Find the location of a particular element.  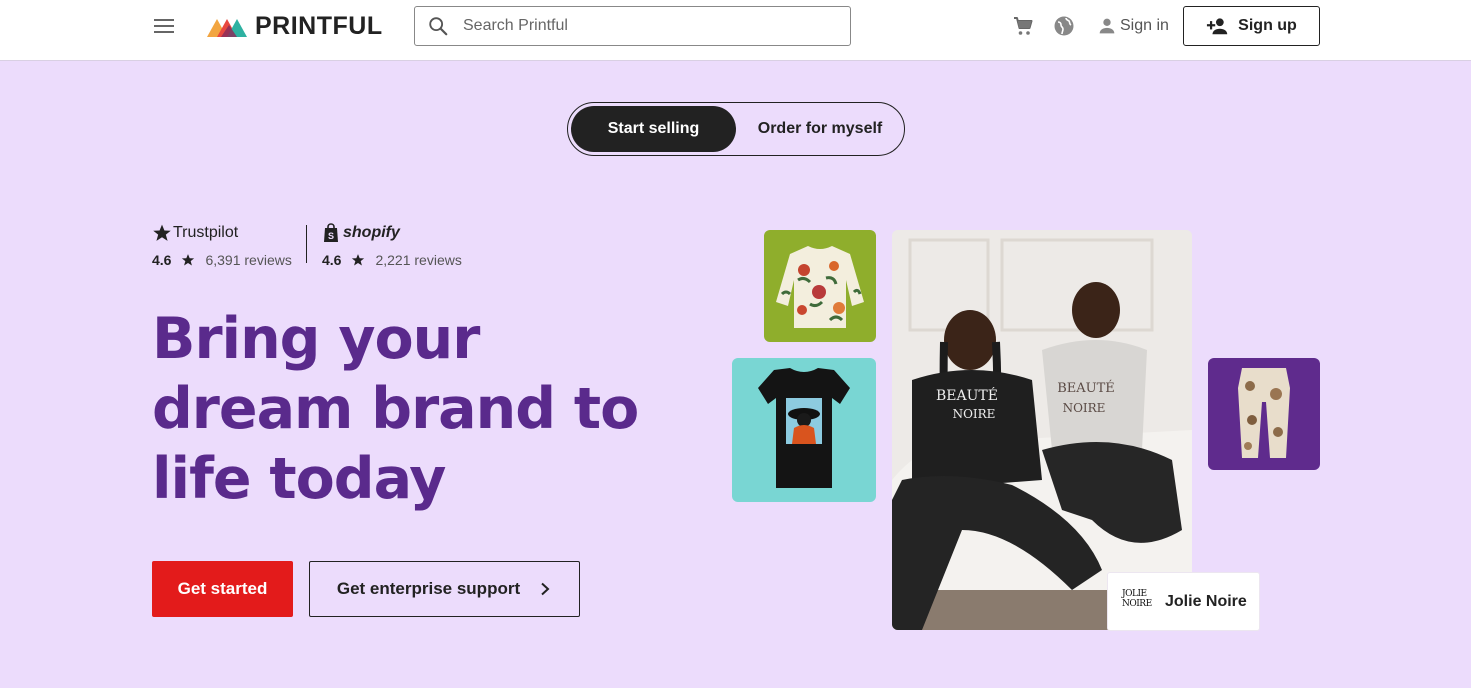

trustpilot-label: Trustpilot is located at coordinates (206, 232).